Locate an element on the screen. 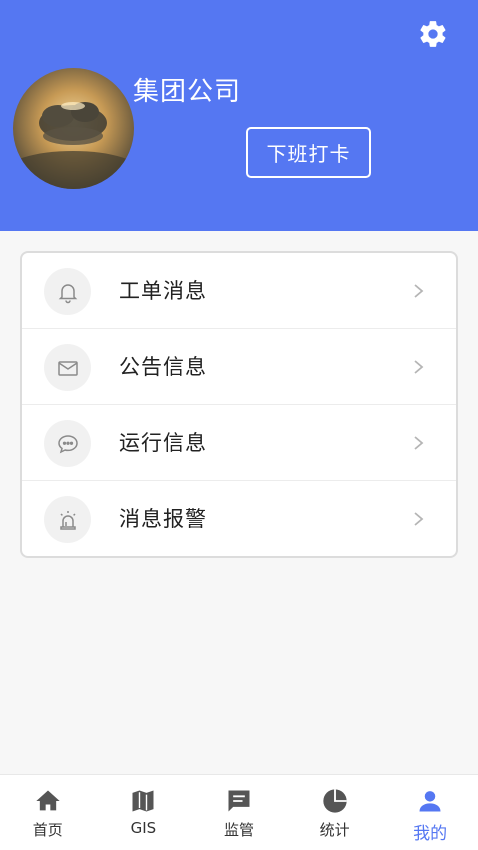  home-icon is located at coordinates (48, 800).